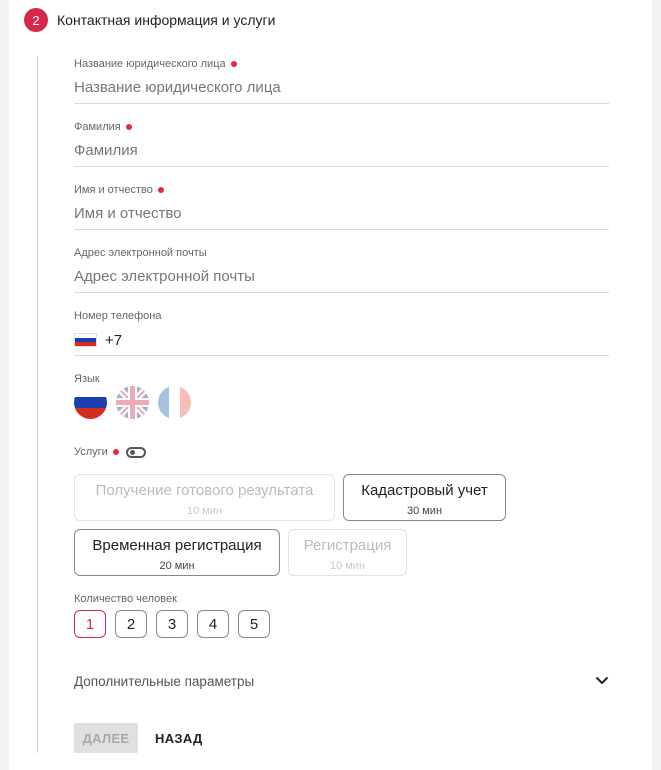 The image size is (661, 770). I want to click on phone-field: Номер телефона +7, so click(341, 332).